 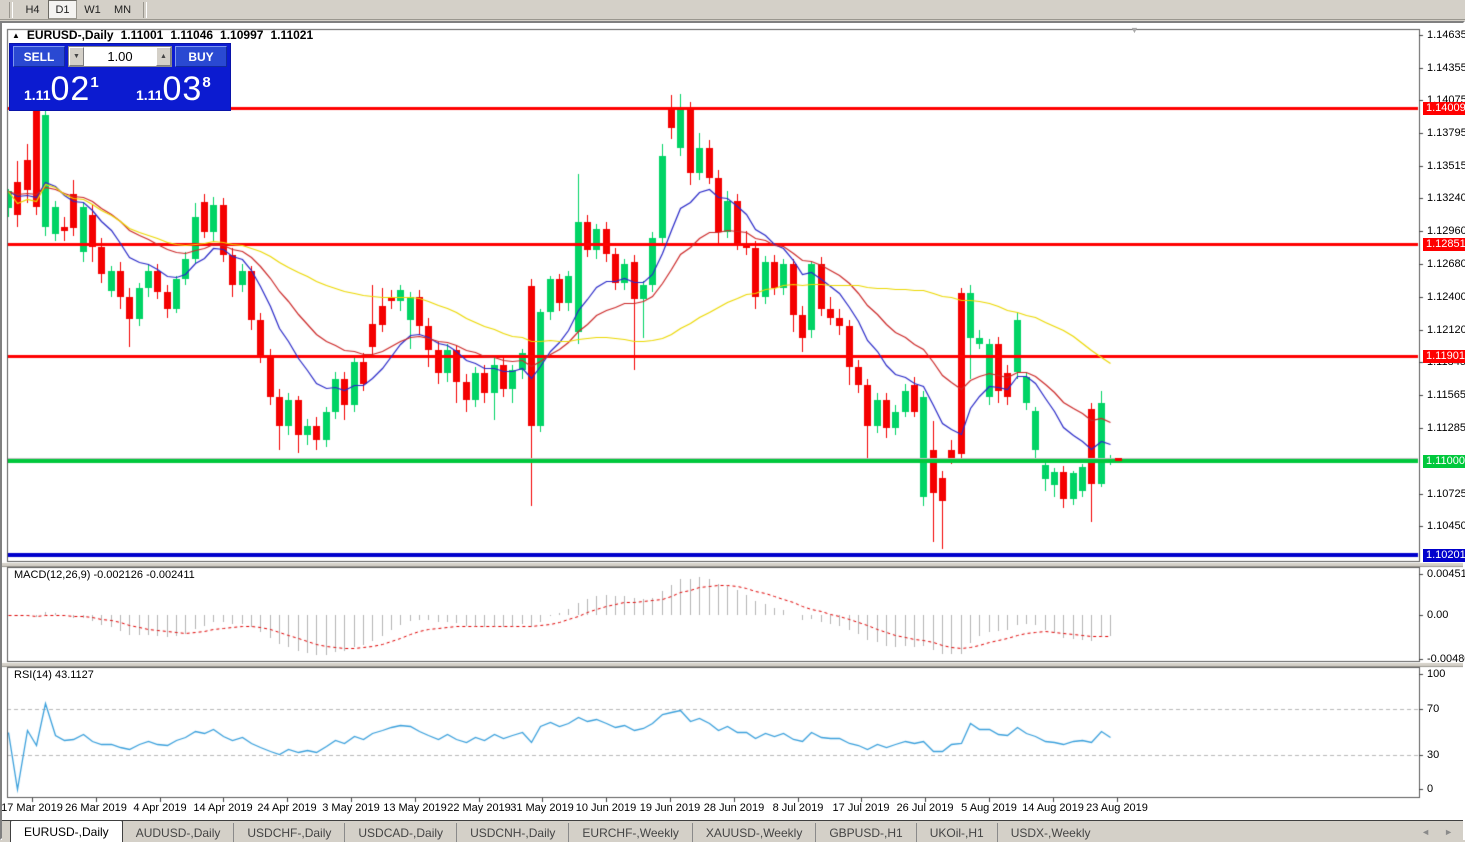 What do you see at coordinates (1433, 709) in the screenshot?
I see `rsi-tick-label: 70` at bounding box center [1433, 709].